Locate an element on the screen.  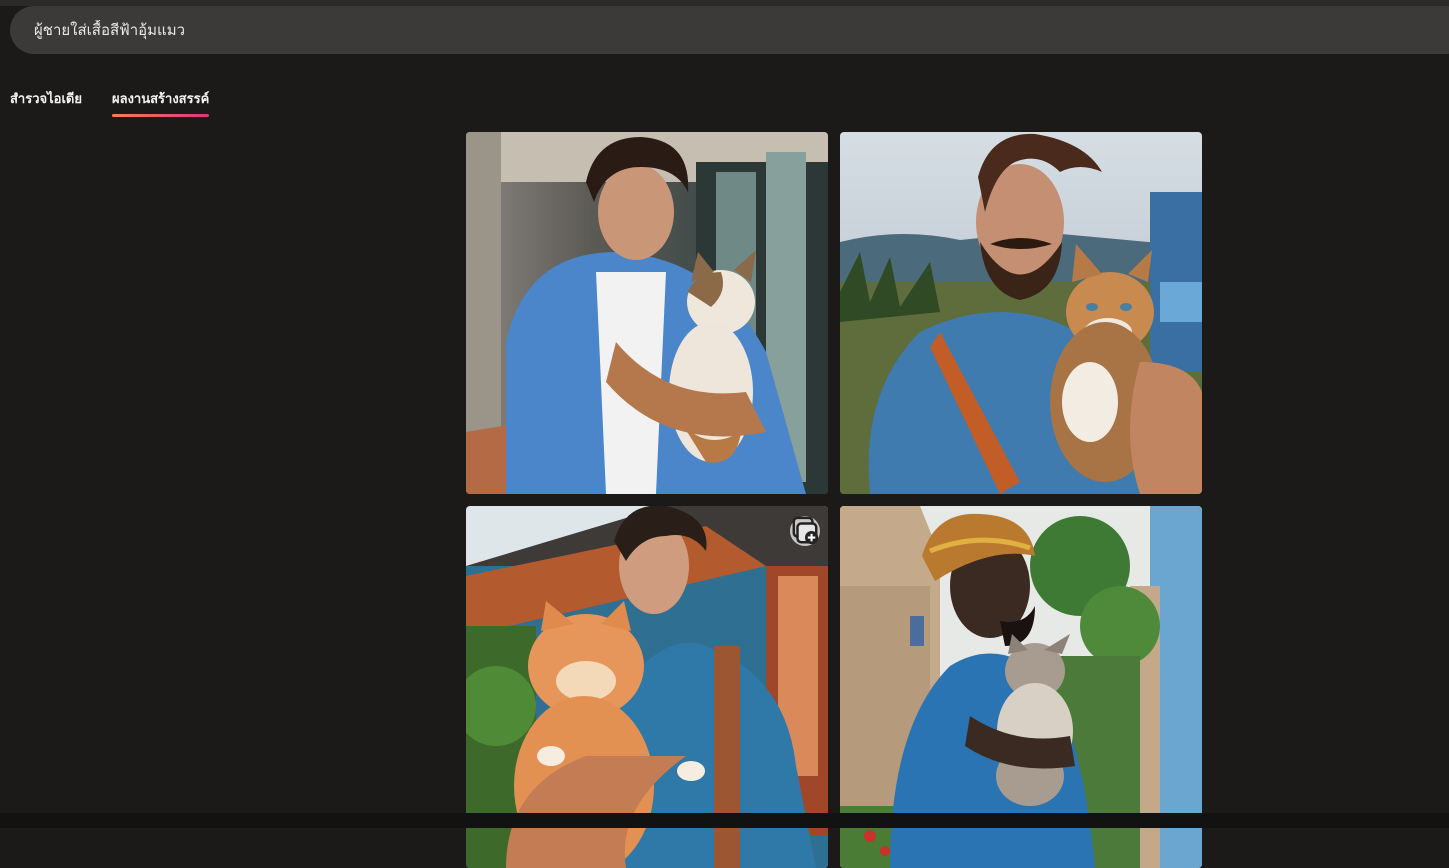
tab-creations: ผลงานสร้างสรรค์ is located at coordinates (160, 102).